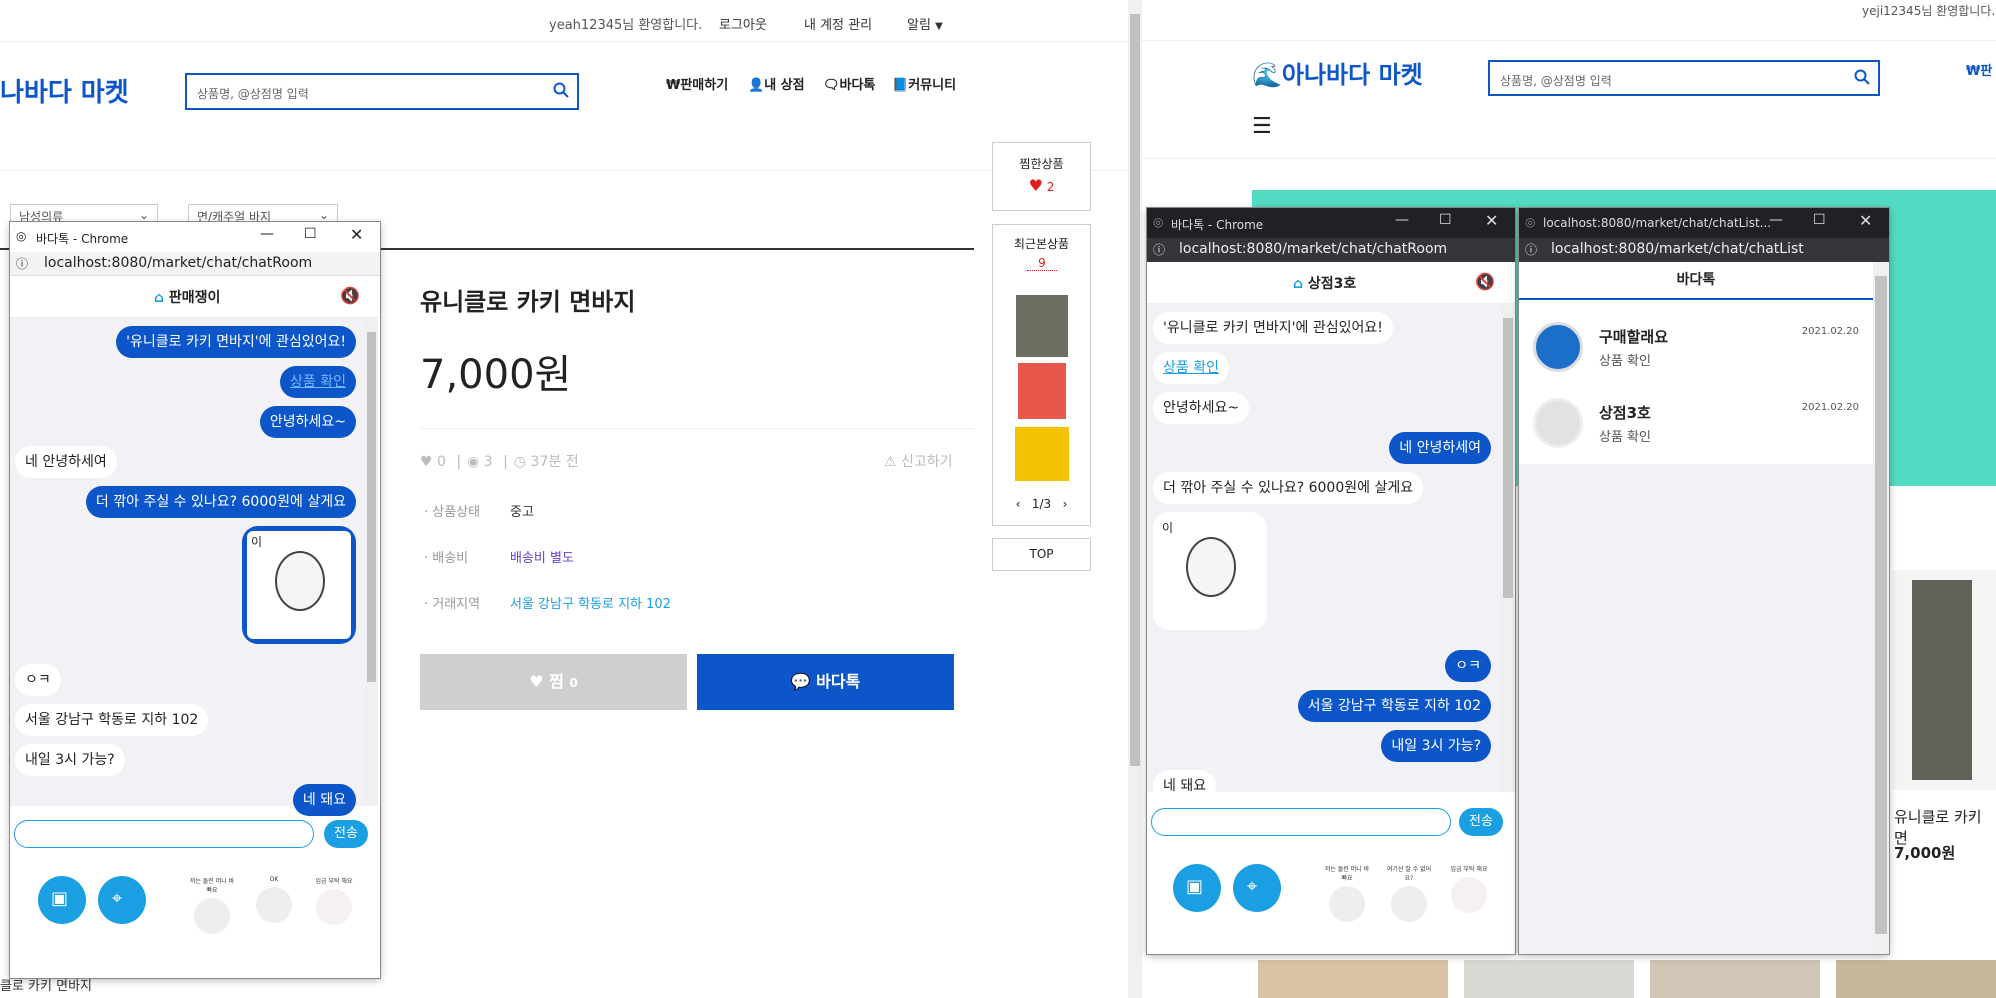  Describe the element at coordinates (64, 90) in the screenshot. I see `logo: 나바다 마켓` at that location.